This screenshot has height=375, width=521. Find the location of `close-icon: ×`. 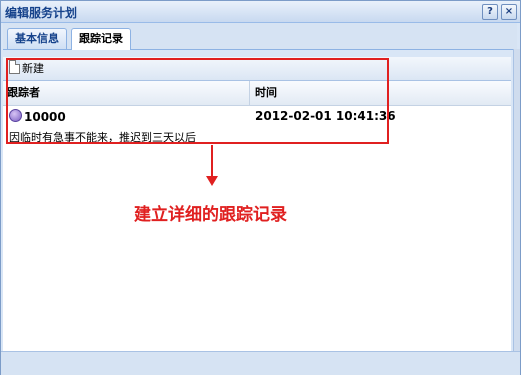

close-icon: × is located at coordinates (509, 12).